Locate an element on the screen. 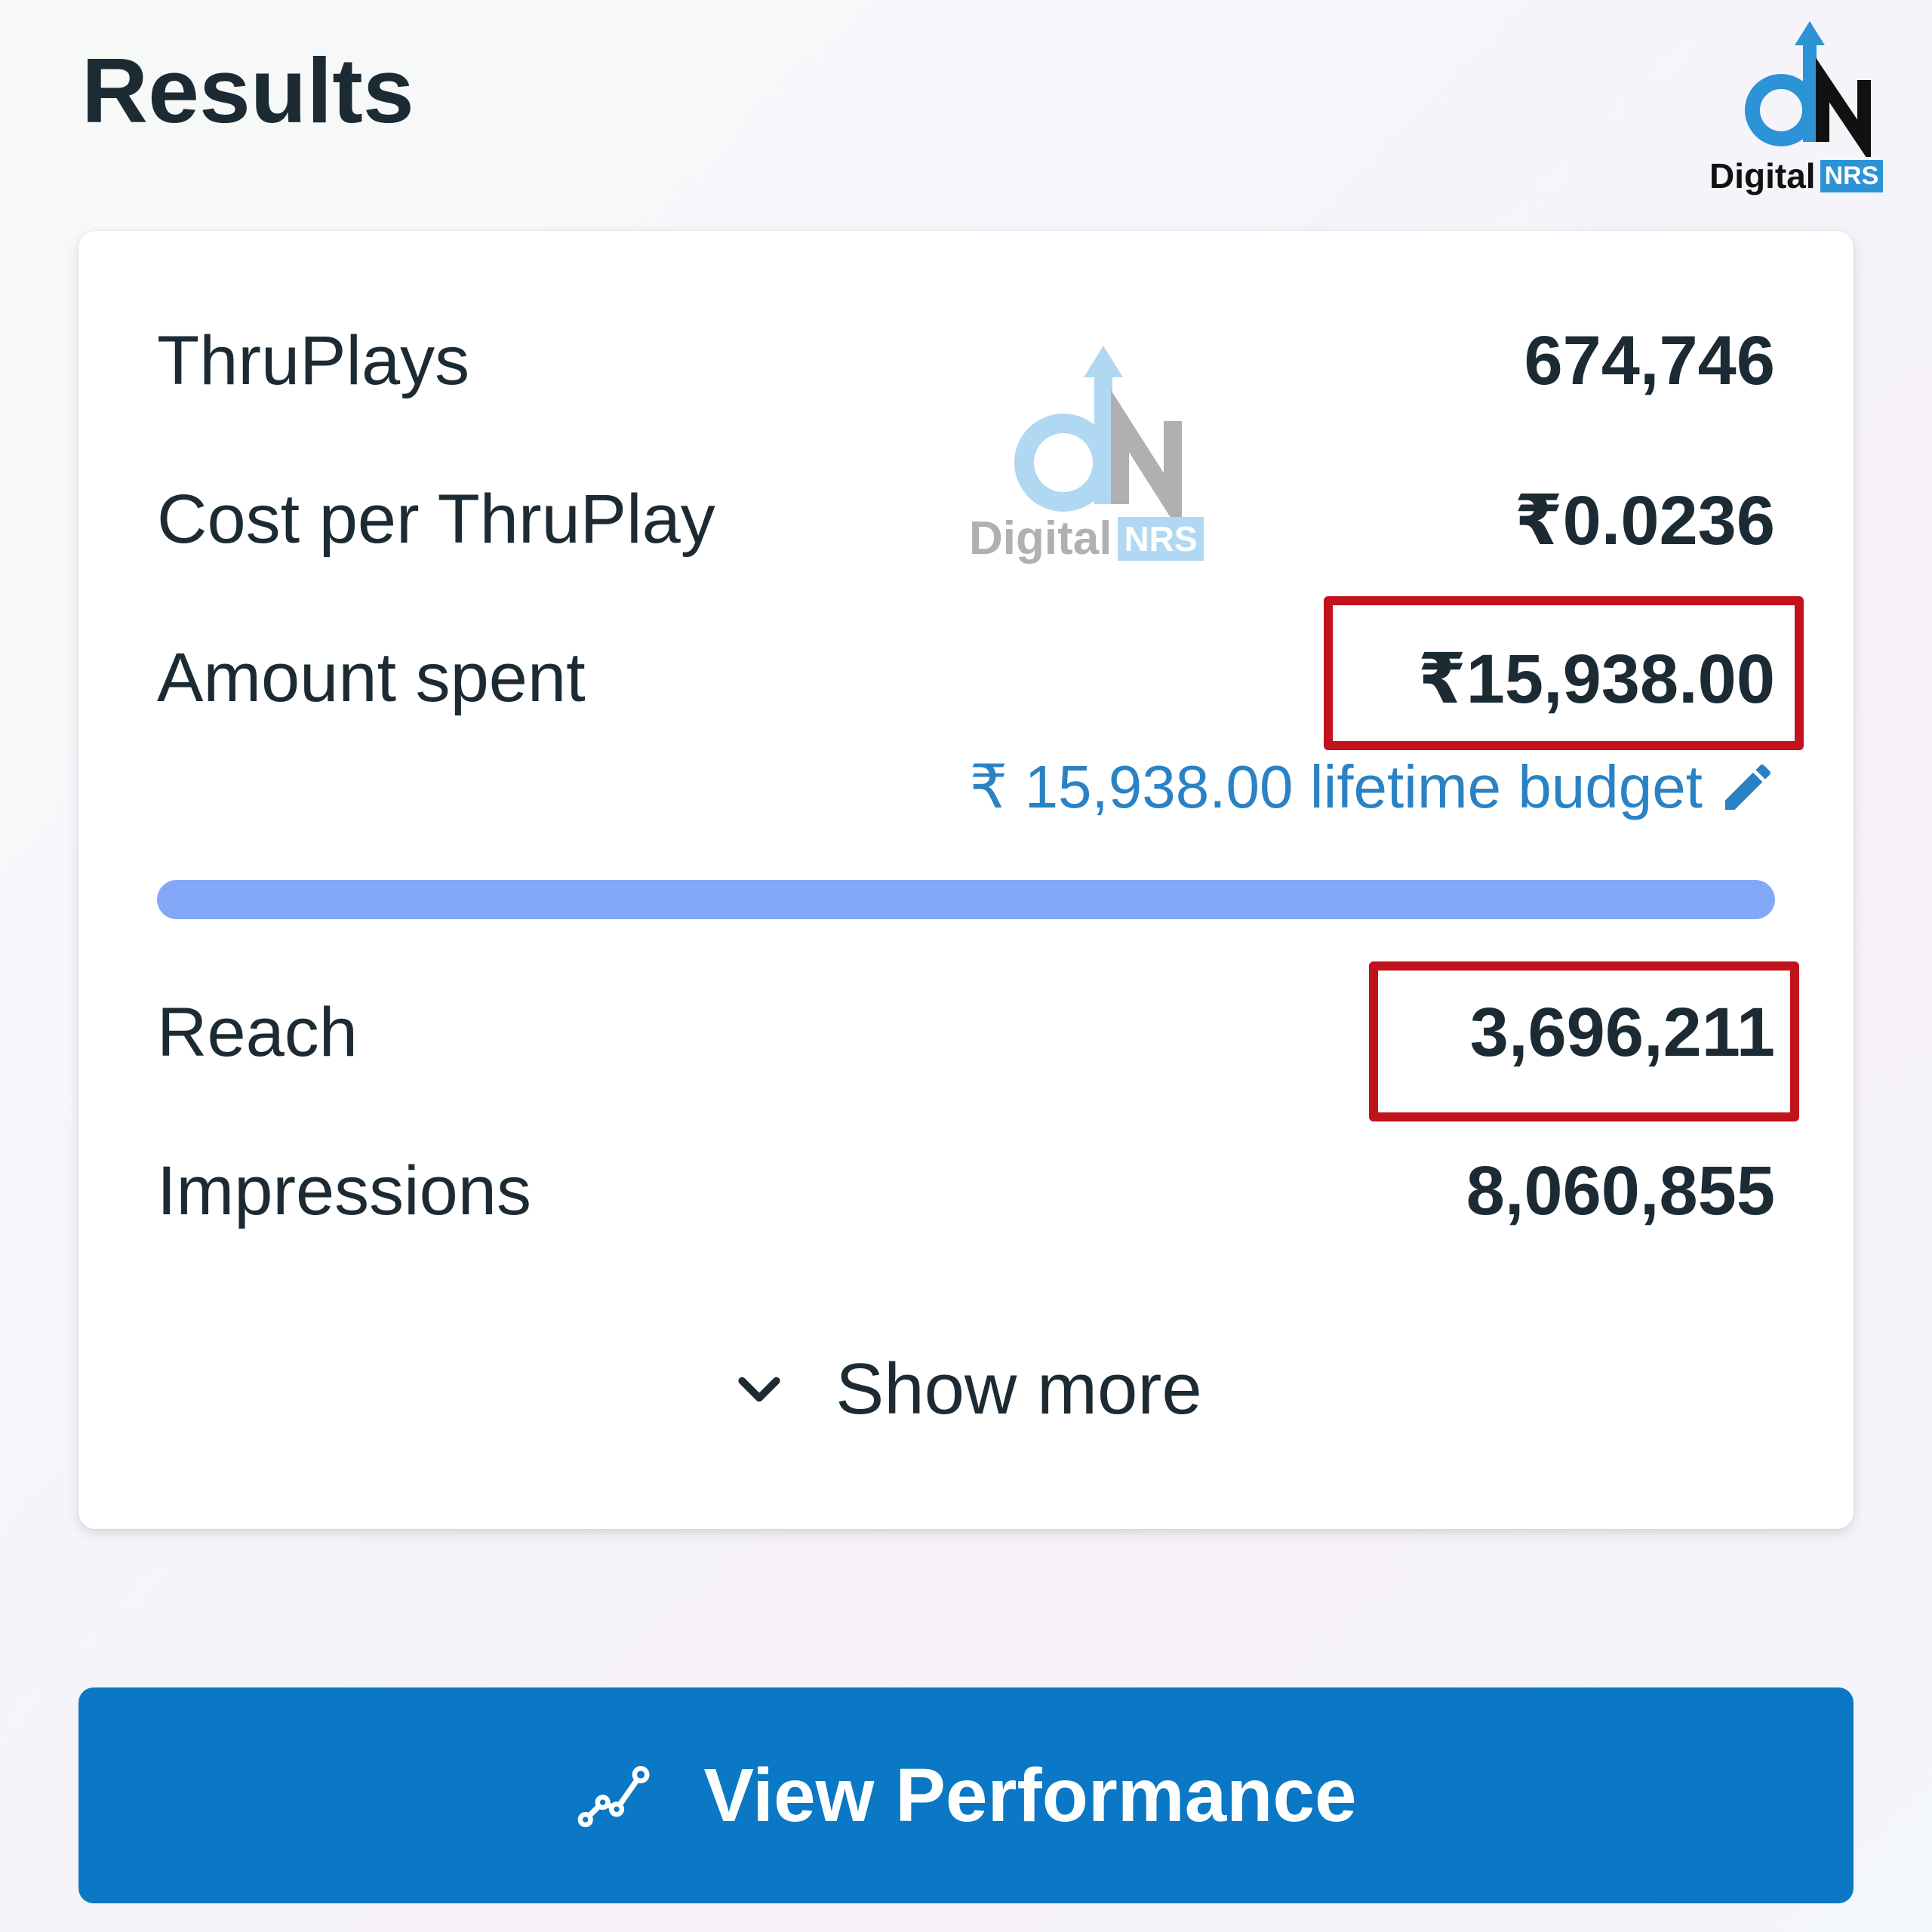  brand-logo: Digital NRS is located at coordinates (1803, 108).